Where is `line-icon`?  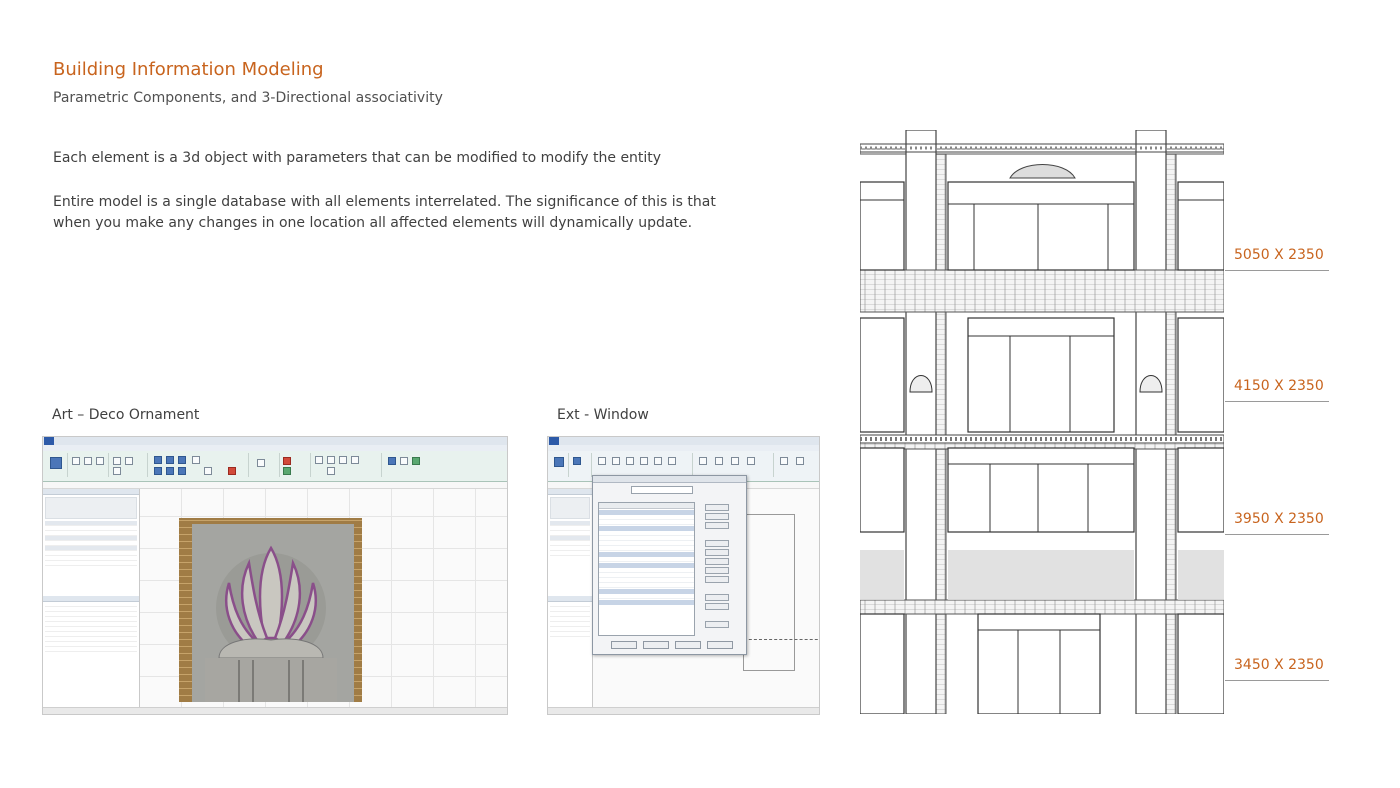 line-icon is located at coordinates (319, 460).